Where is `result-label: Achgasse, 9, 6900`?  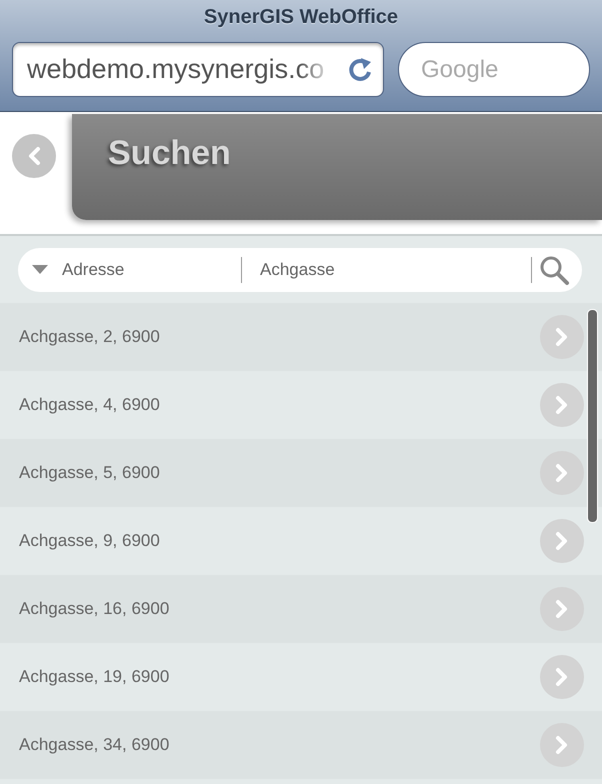
result-label: Achgasse, 9, 6900 is located at coordinates (90, 541).